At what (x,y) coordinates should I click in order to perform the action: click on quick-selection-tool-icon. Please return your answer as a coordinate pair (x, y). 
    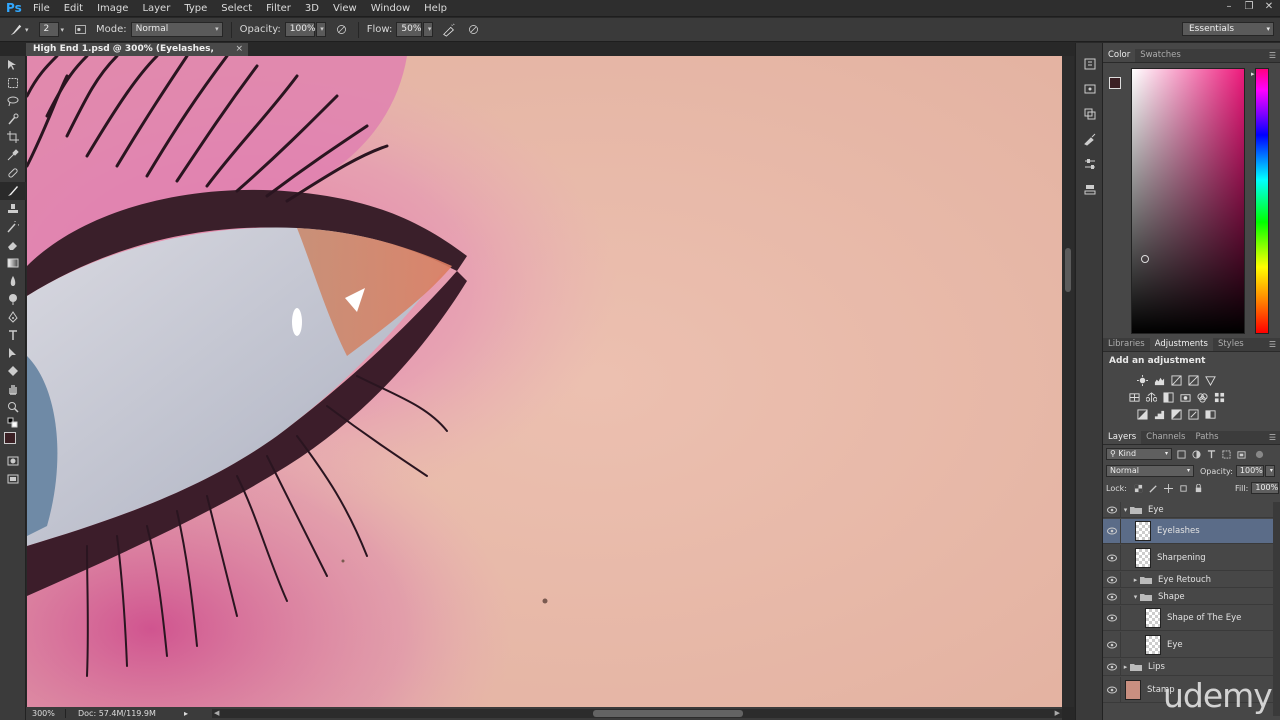
    Looking at the image, I should click on (13, 119).